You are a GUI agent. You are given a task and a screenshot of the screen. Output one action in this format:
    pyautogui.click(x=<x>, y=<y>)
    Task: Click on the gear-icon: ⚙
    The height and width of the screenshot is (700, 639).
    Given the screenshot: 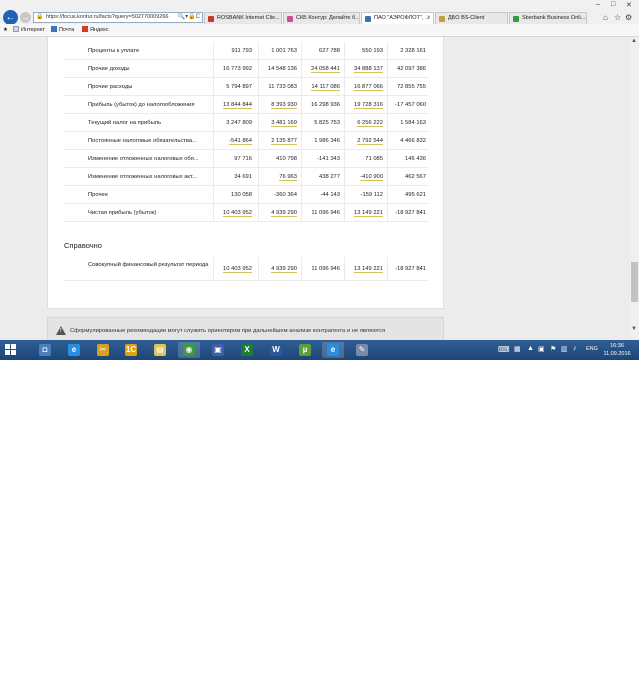 What is the action you would take?
    pyautogui.click(x=628, y=17)
    